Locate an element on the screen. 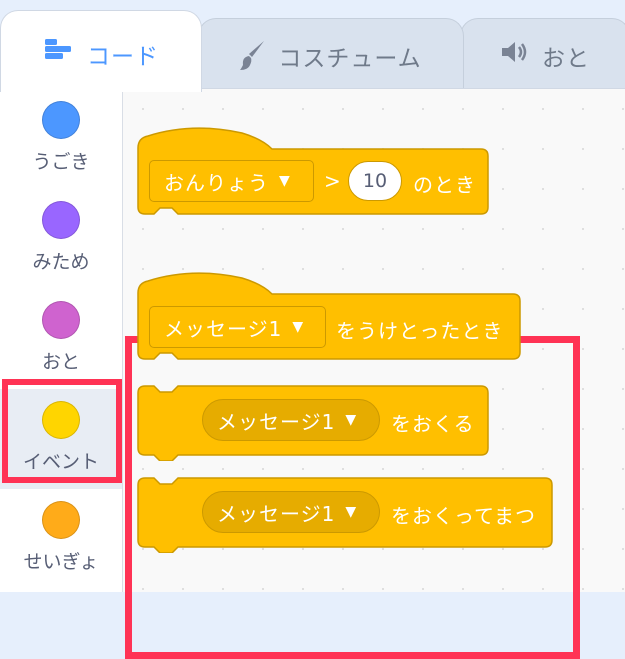  category-control: せいぎょ is located at coordinates (61, 539).